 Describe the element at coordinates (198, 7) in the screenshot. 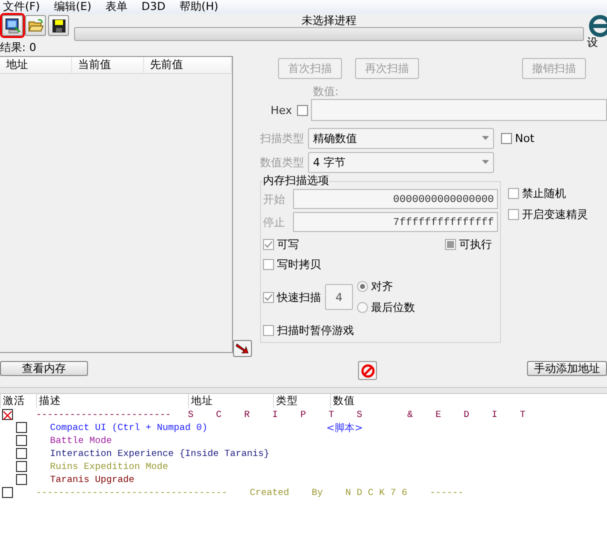

I see `menu-item: 帮助(H)` at that location.